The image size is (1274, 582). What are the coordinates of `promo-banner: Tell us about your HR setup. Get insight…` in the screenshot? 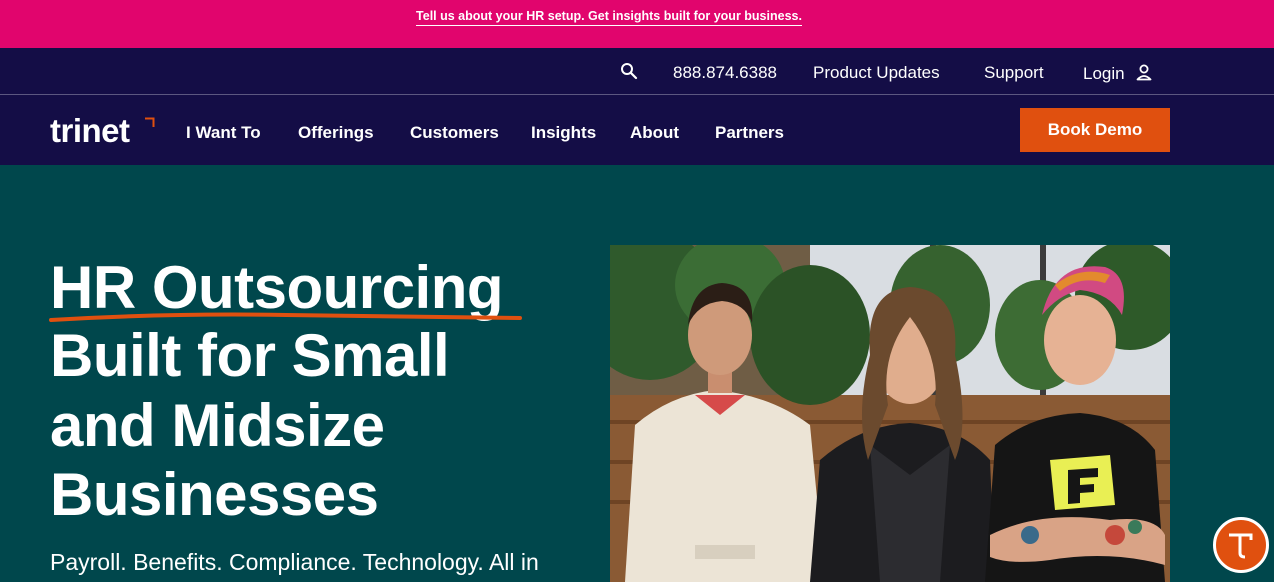 It's located at (637, 24).